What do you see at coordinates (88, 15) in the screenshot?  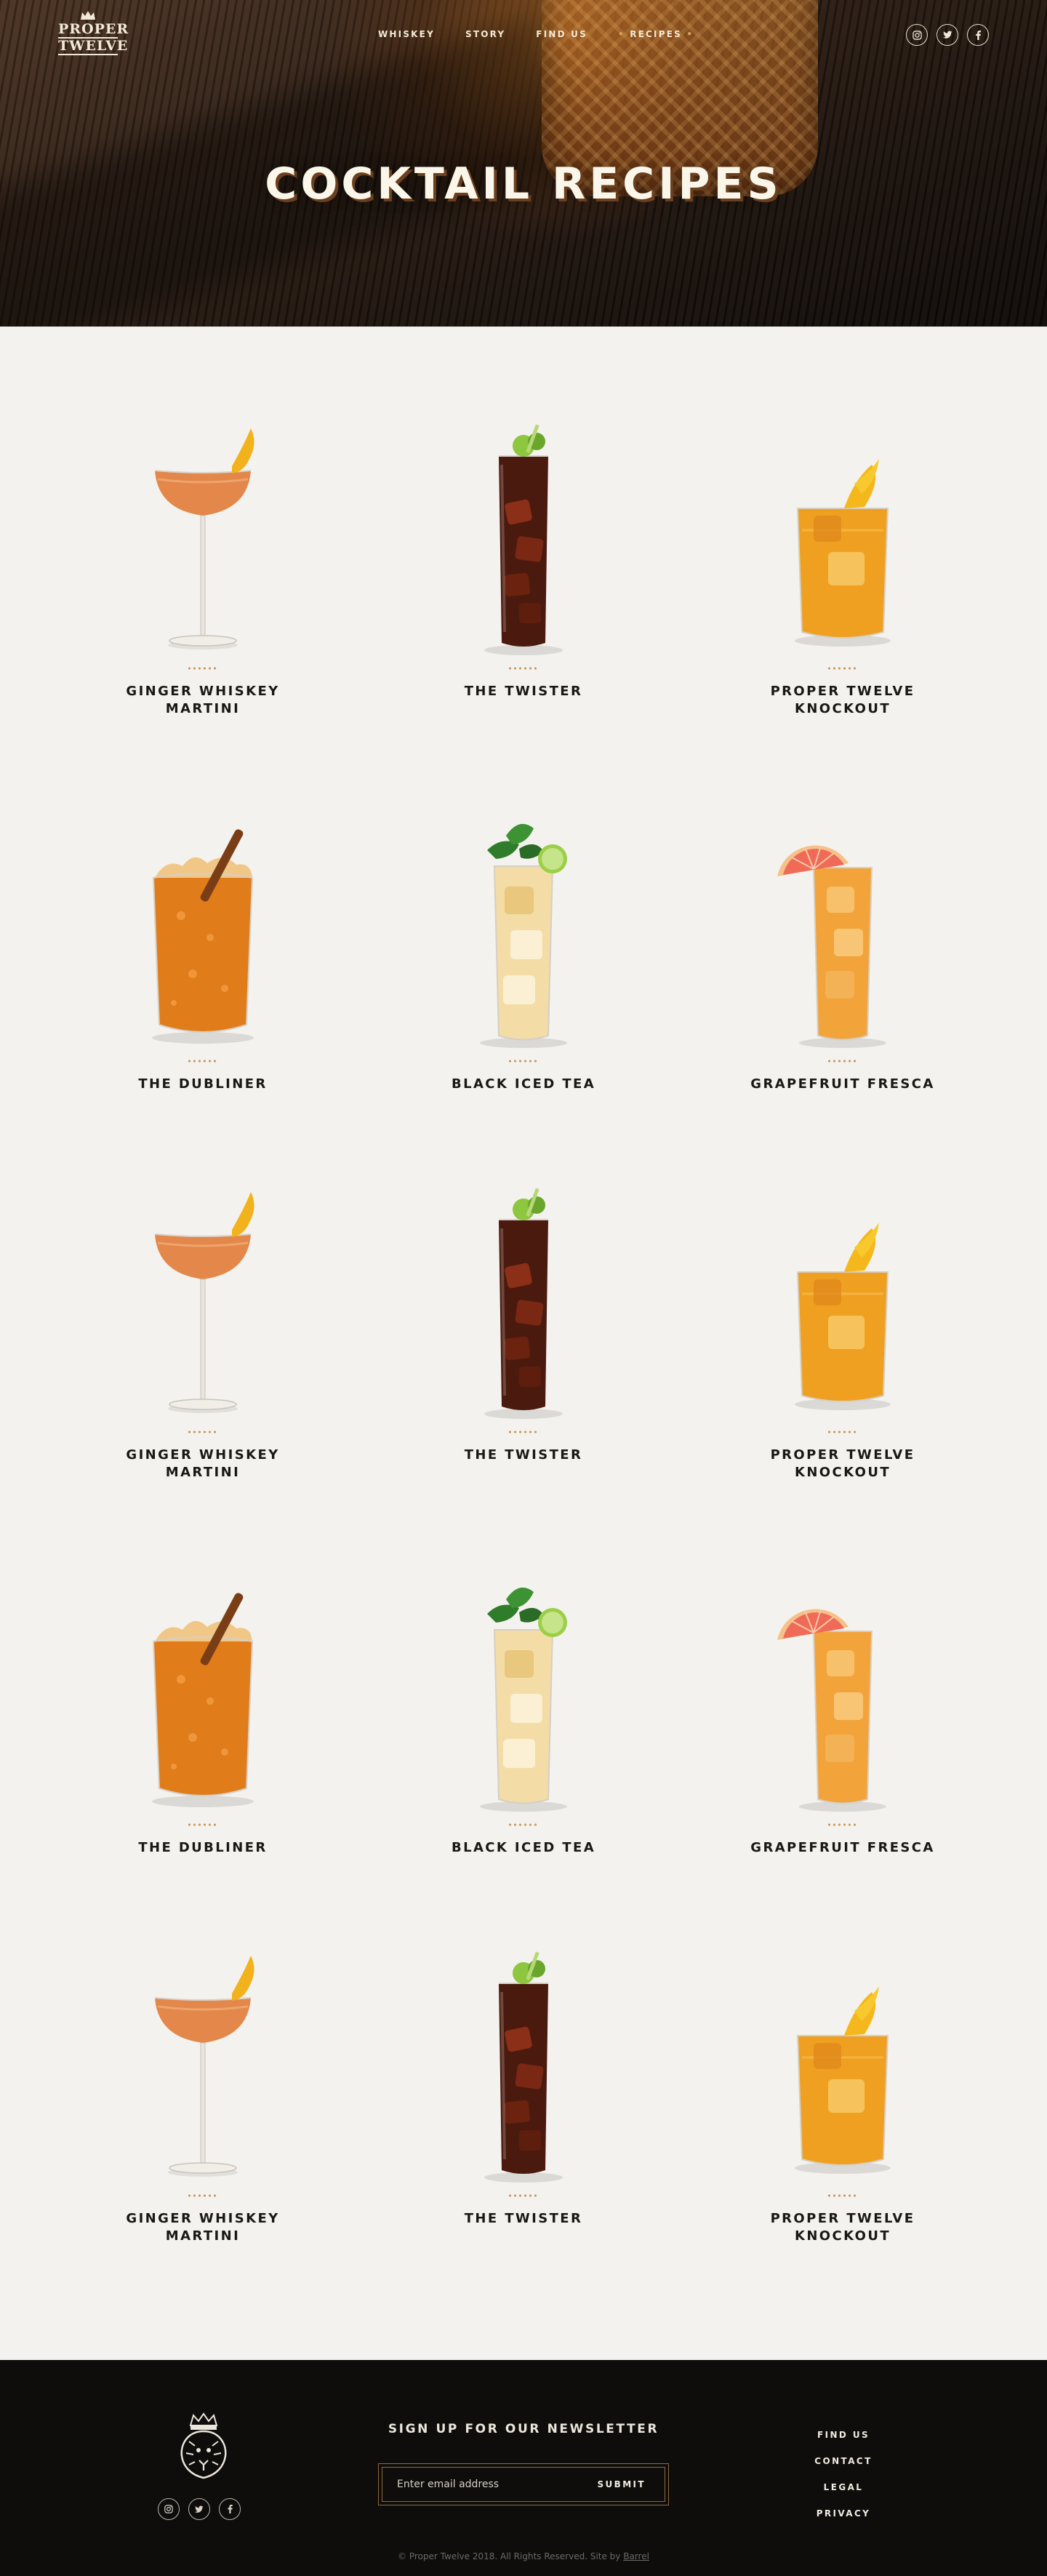 I see `crown-icon` at bounding box center [88, 15].